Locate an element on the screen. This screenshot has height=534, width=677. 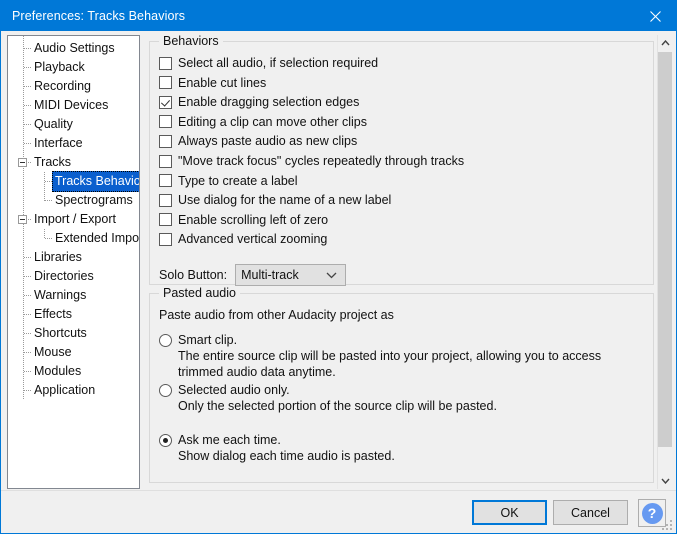
sidebar-item-label: MIDI Devices is located at coordinates (71, 105).